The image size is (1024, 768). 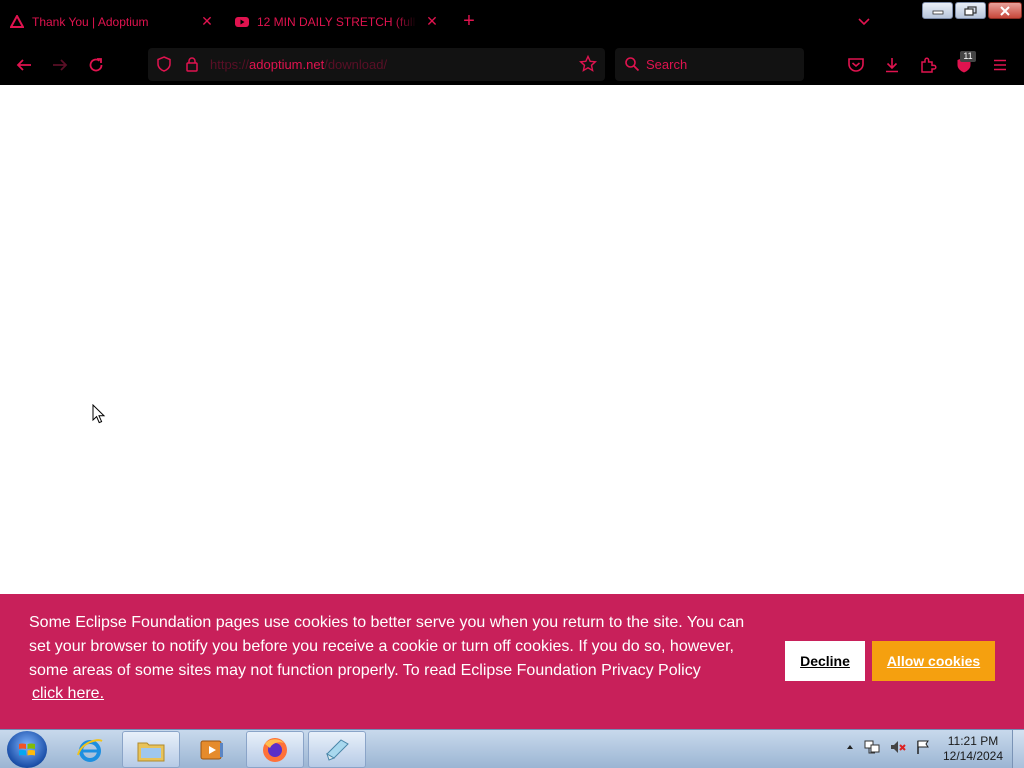 I want to click on volume-muted-icon, so click(x=898, y=747).